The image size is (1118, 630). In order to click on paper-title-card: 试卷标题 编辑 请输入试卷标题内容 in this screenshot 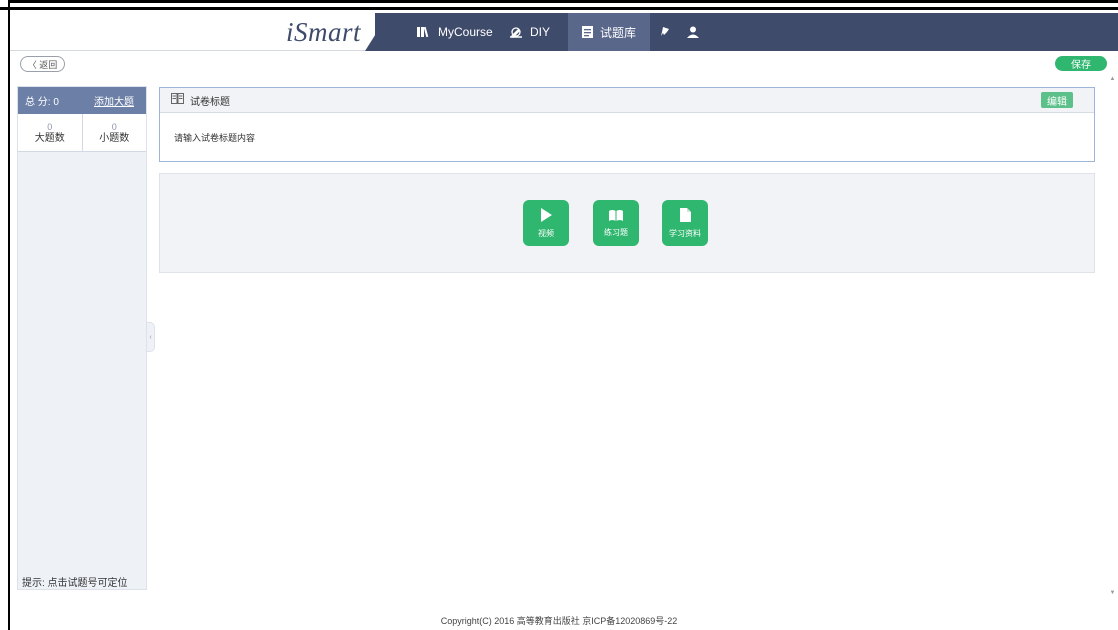, I will do `click(627, 124)`.